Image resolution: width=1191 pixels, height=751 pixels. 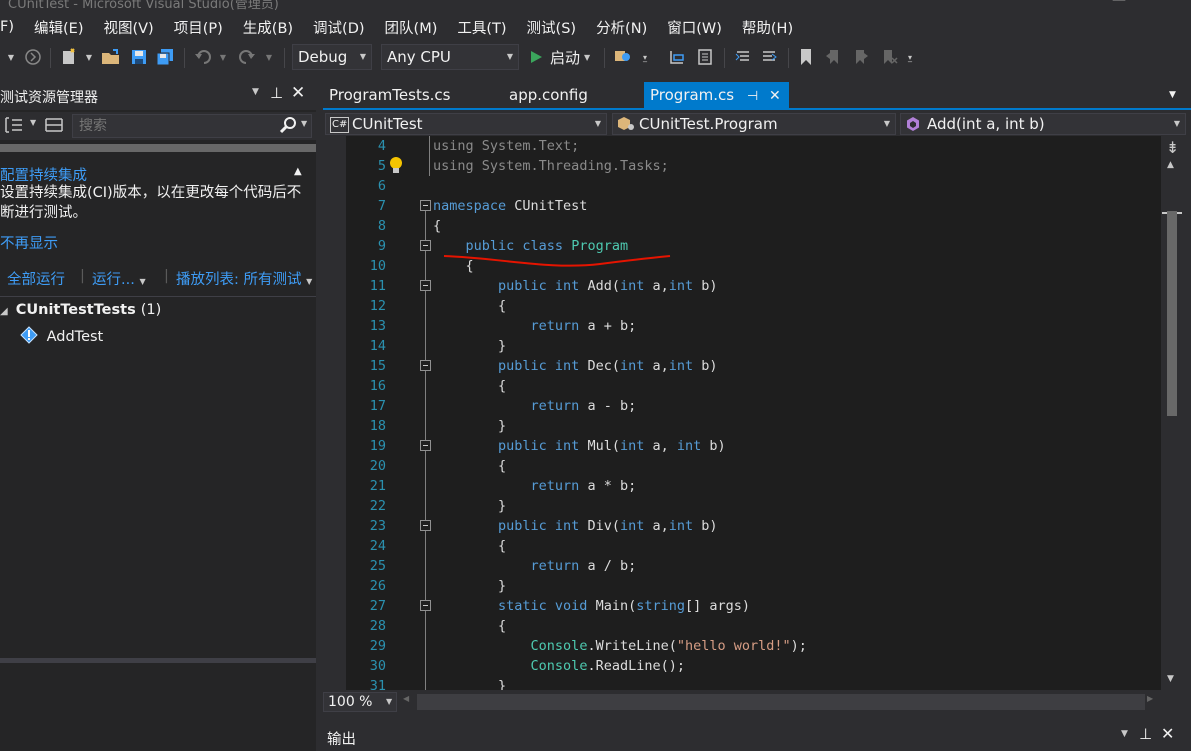 I want to click on output-close-icon: ✕, so click(x=1167, y=733).